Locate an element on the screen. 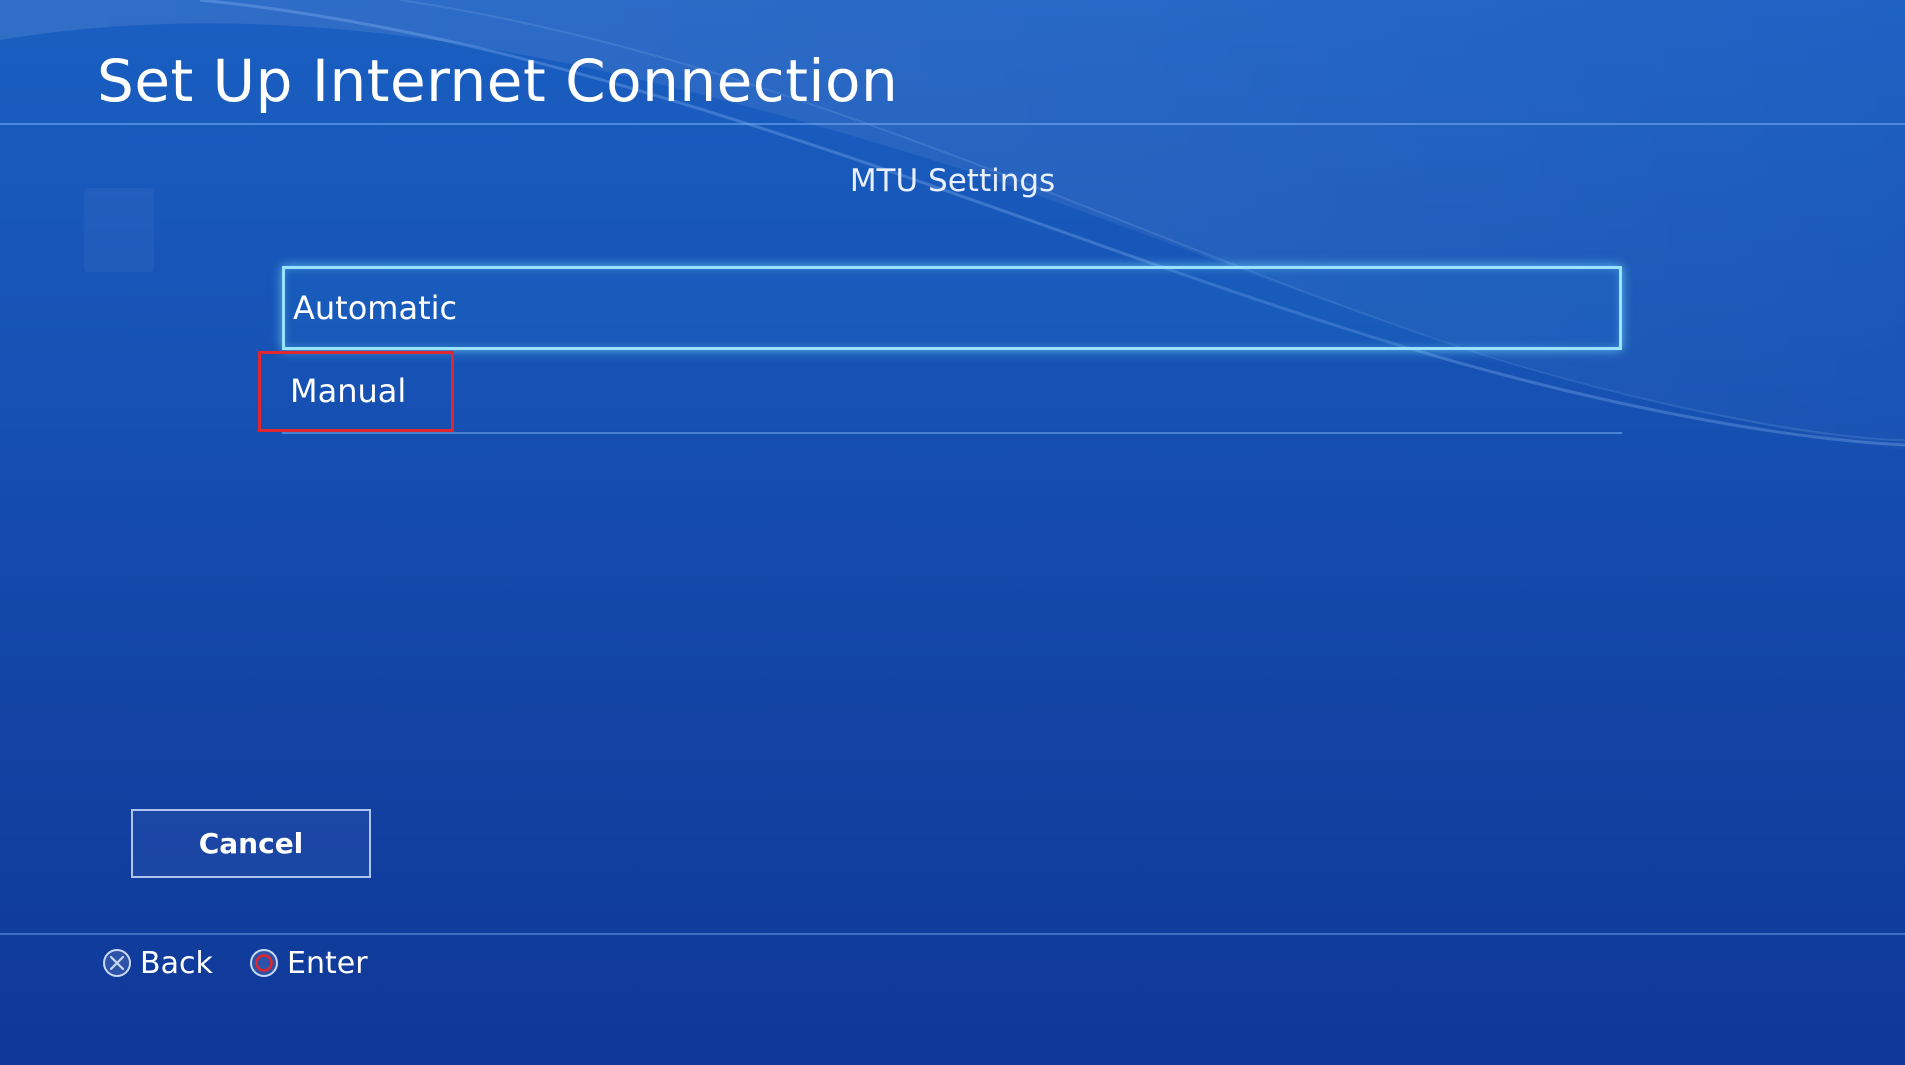 Image resolution: width=1905 pixels, height=1065 pixels. circle-button-icon is located at coordinates (264, 963).